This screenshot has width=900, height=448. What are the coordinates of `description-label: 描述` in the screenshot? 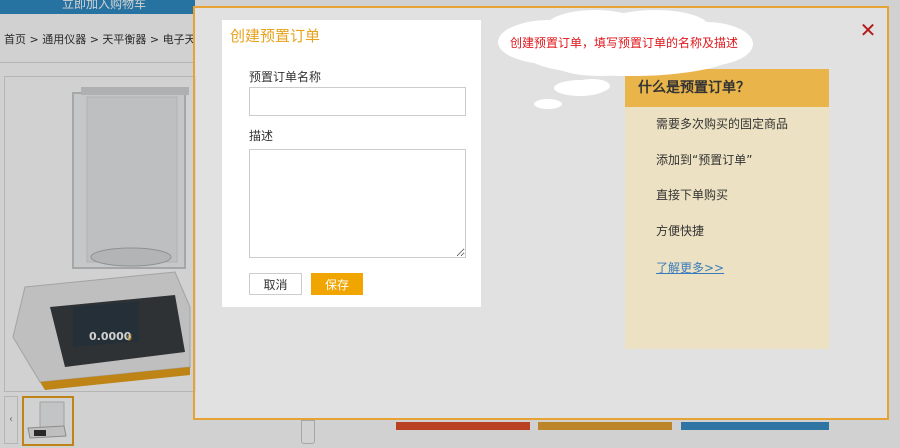 It's located at (261, 136).